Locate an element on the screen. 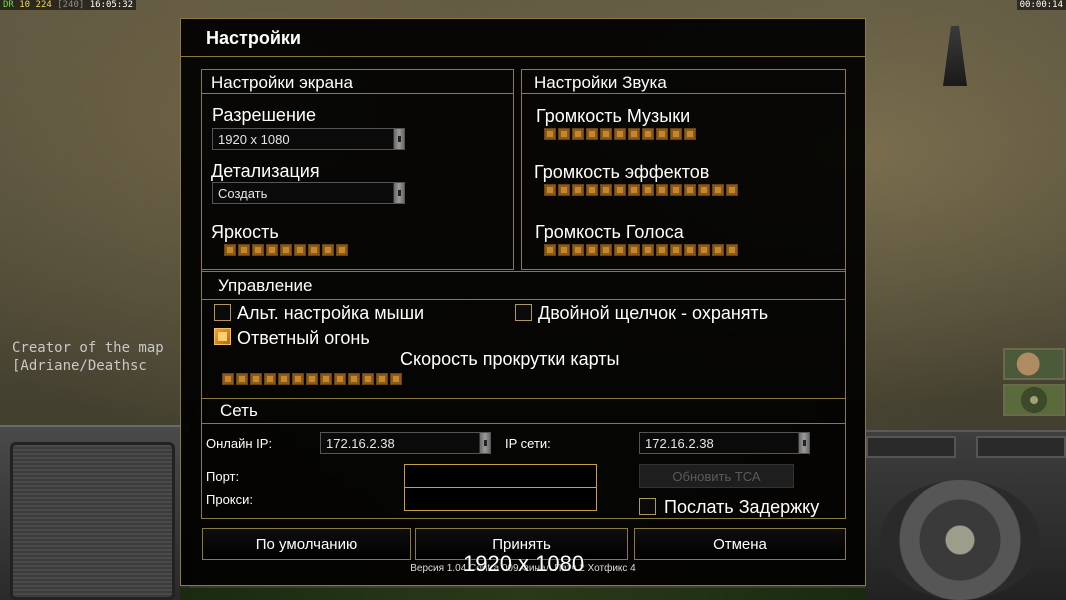 This screenshot has width=1066, height=600. effects-volume-label: Громкость эффектов is located at coordinates (622, 172).